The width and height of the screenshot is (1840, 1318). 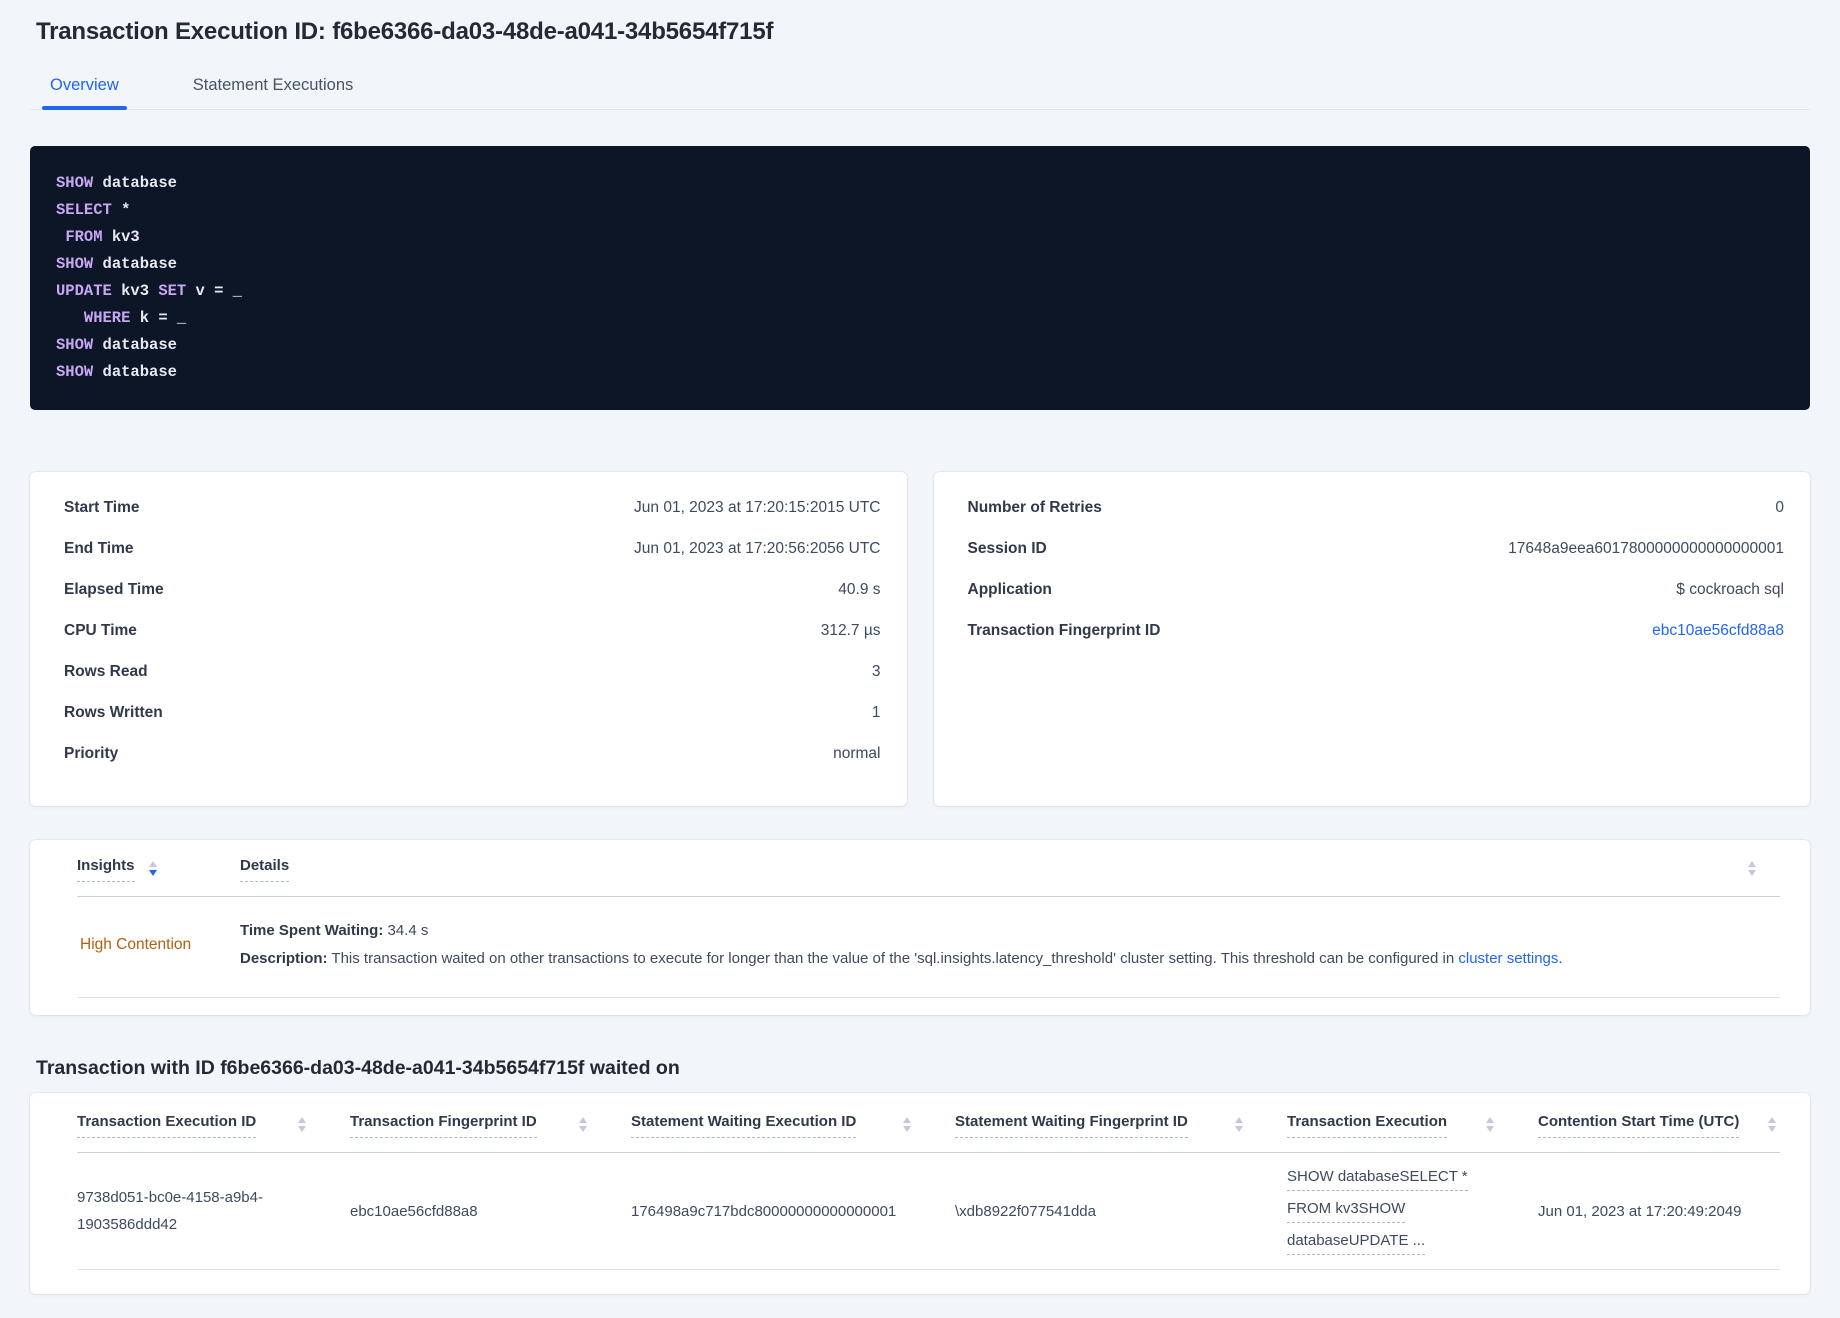 I want to click on kv-row-priority: Priority normal, so click(x=472, y=765).